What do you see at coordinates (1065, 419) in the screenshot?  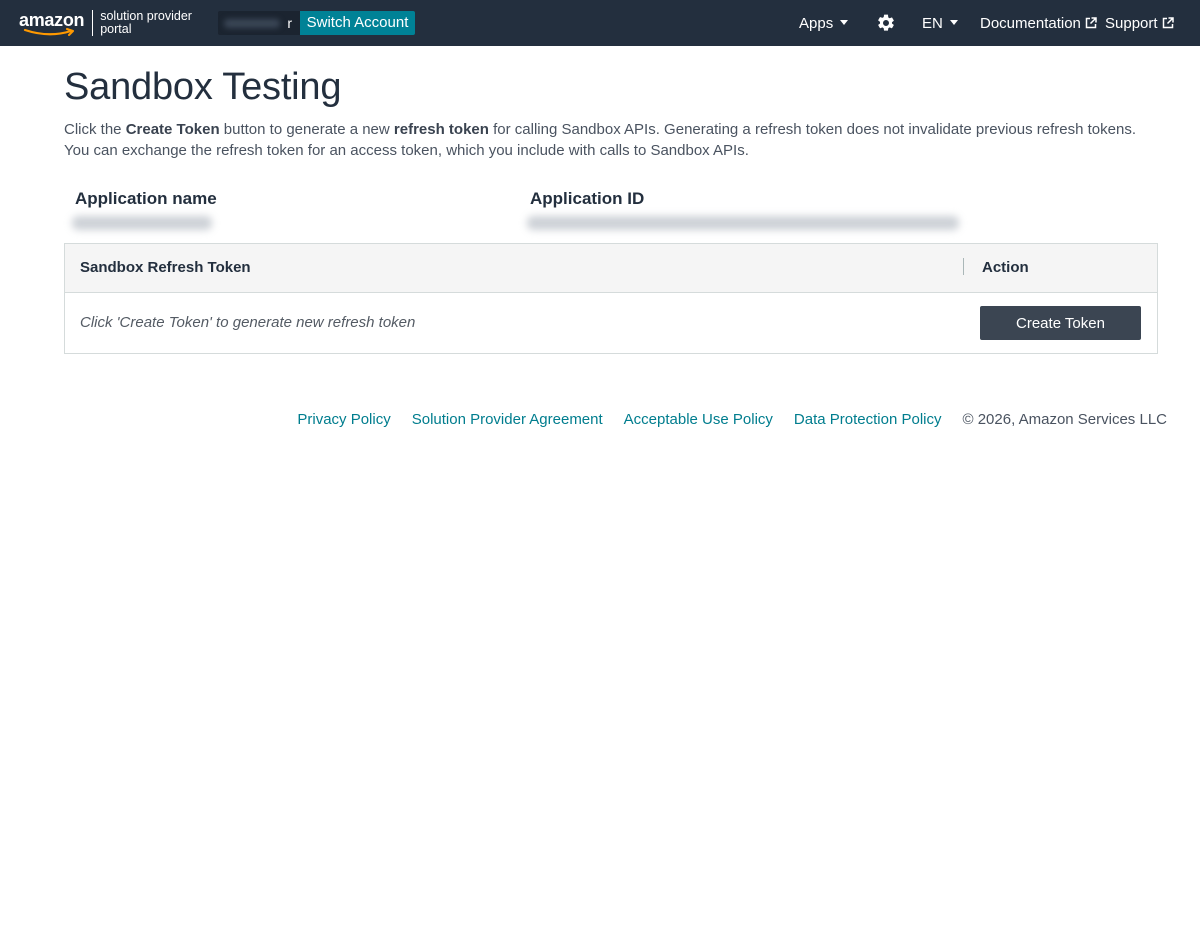 I see `copyright-text: © 2026, Amazon Services LLC` at bounding box center [1065, 419].